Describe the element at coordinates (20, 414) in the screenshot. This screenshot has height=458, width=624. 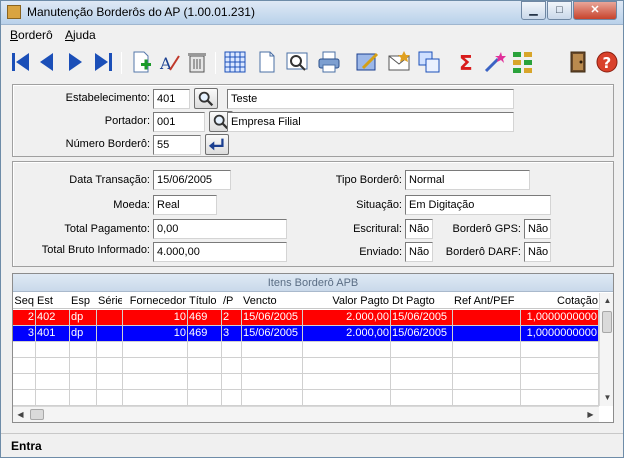
I see `scroll-left-icon: ◀` at that location.